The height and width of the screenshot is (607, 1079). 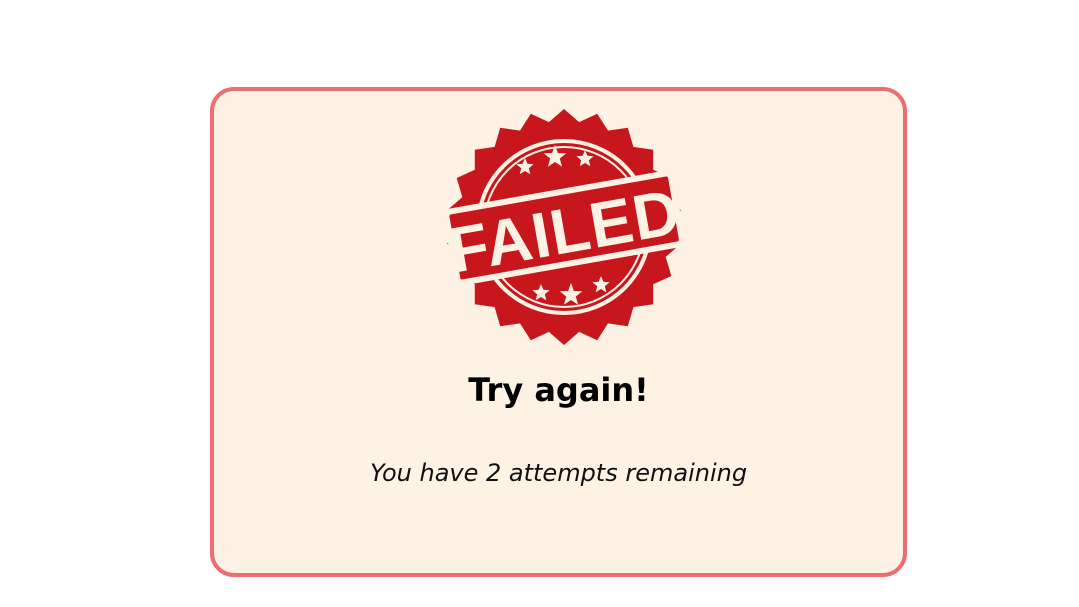 I want to click on attempts-remaining-text: You have 2 attempts remaining, so click(x=558, y=473).